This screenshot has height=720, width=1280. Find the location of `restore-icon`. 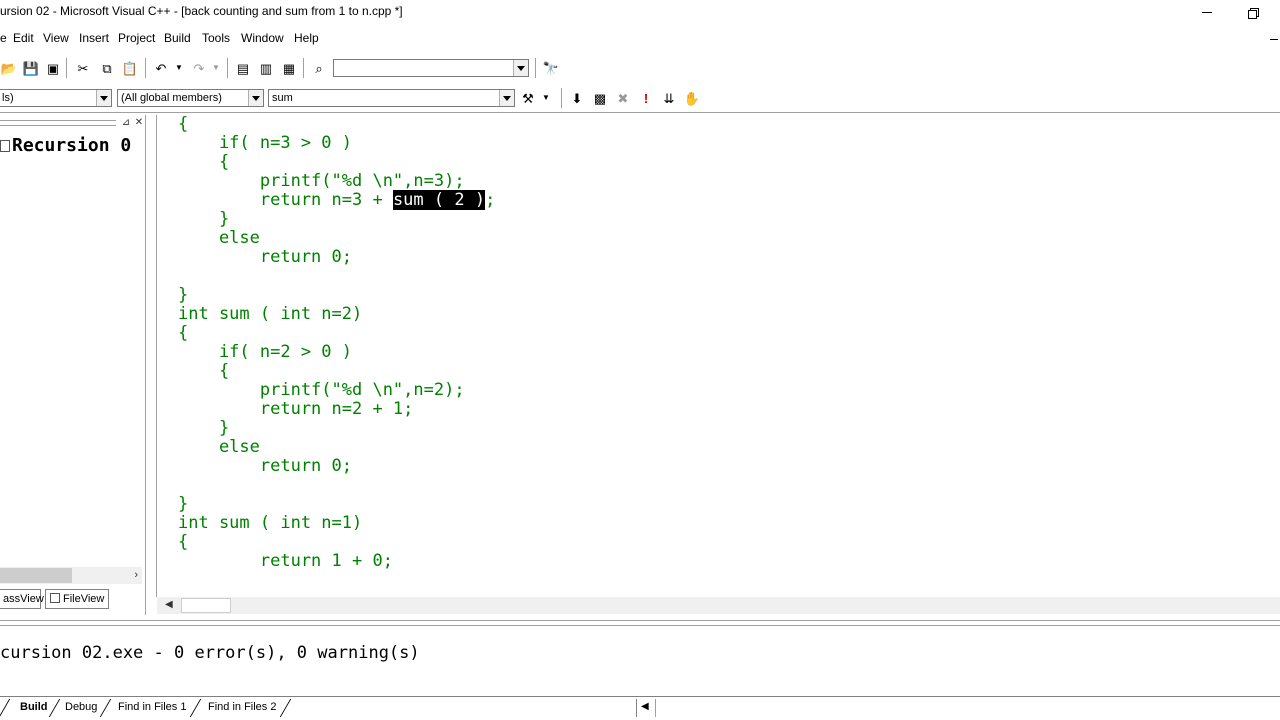

restore-icon is located at coordinates (1253, 13).